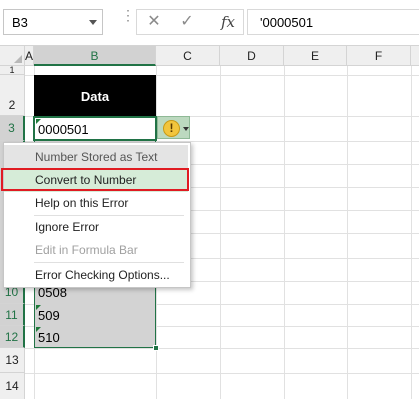 The image size is (419, 399). Describe the element at coordinates (95, 128) in the screenshot. I see `cell-b3-active: 0000501` at that location.